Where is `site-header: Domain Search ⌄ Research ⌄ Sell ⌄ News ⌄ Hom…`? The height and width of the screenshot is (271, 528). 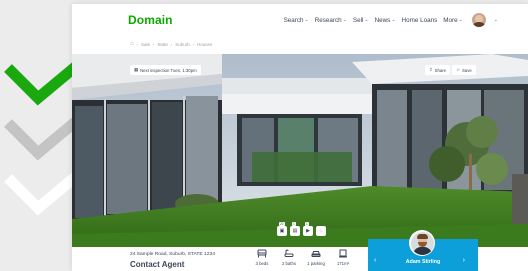 site-header: Domain Search ⌄ Research ⌄ Sell ⌄ News ⌄ Hom… is located at coordinates (300, 20).